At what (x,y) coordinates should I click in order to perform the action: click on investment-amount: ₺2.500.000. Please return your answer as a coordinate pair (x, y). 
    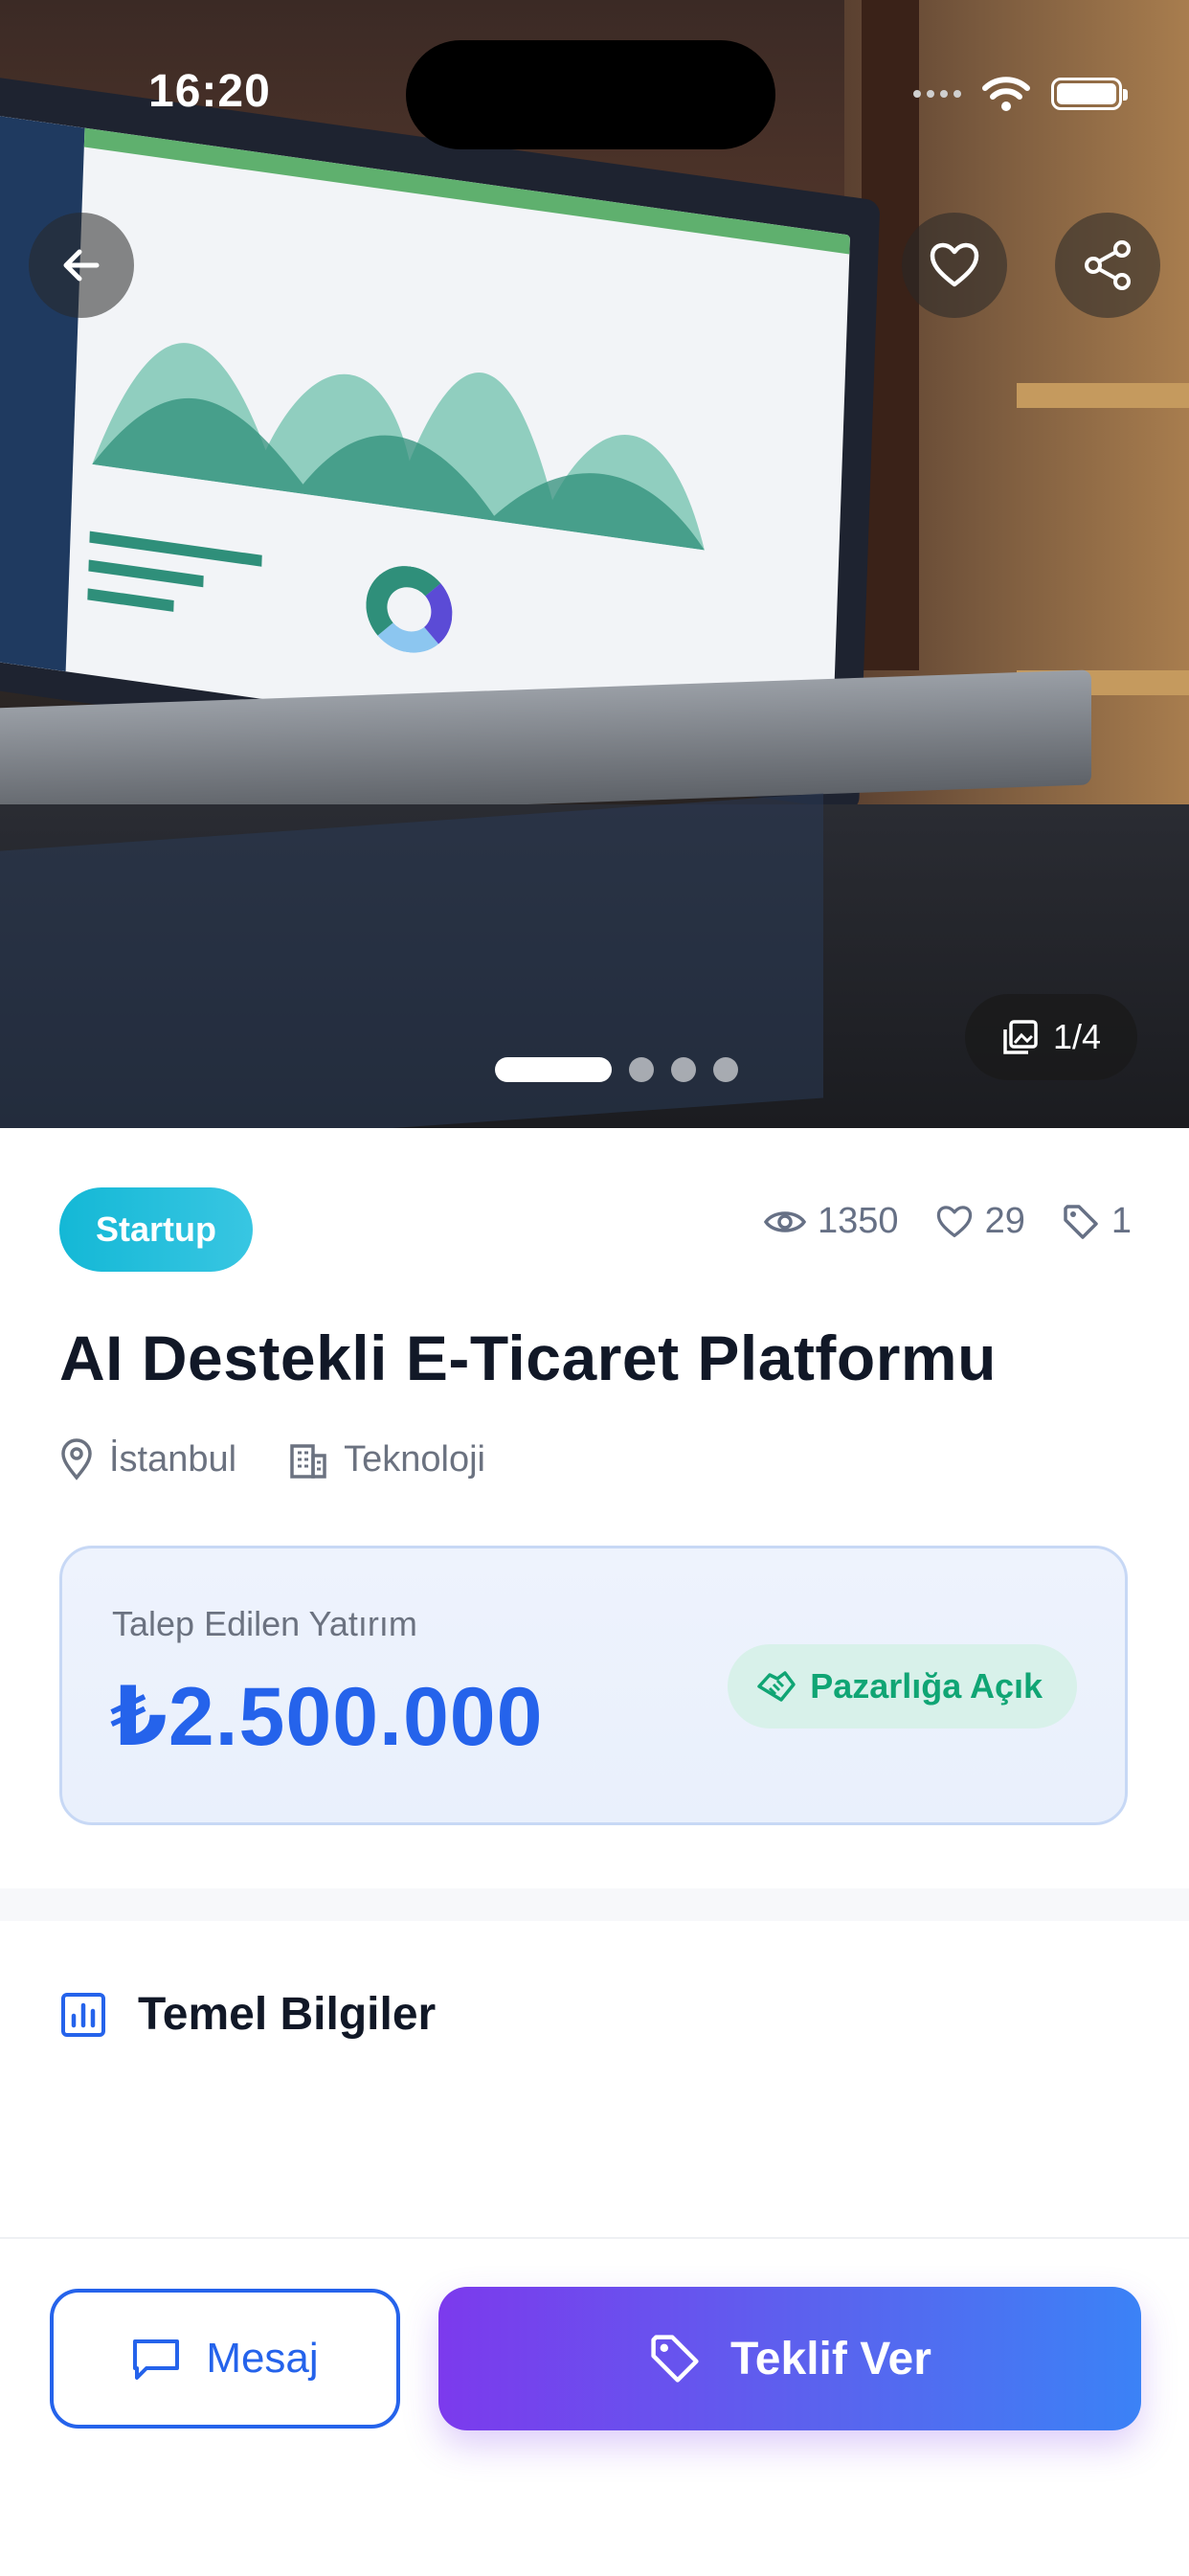
    Looking at the image, I should click on (327, 1717).